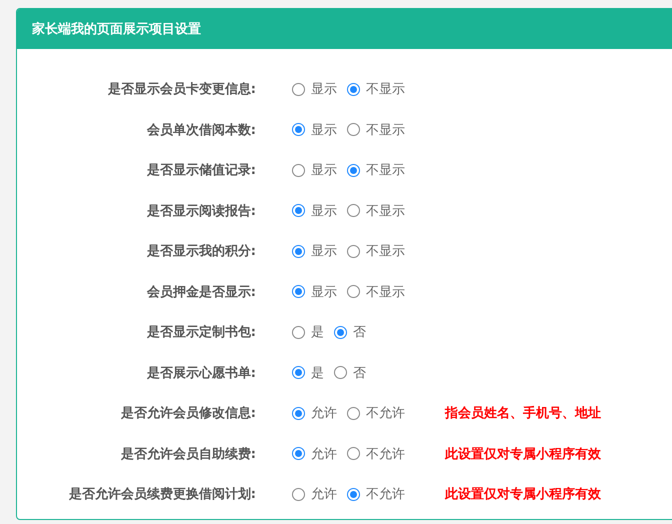  What do you see at coordinates (201, 333) in the screenshot?
I see `setting-label: 是否显示定制书包:` at bounding box center [201, 333].